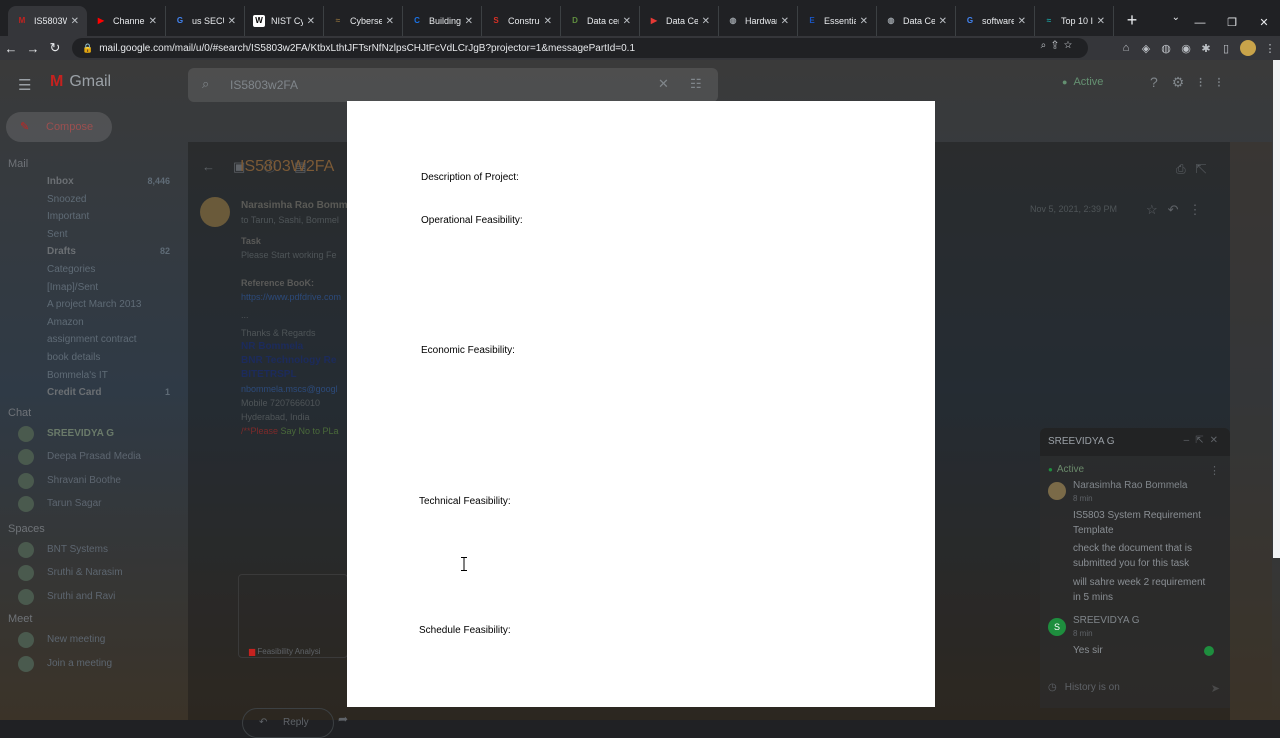 Image resolution: width=1280 pixels, height=738 pixels. What do you see at coordinates (93, 200) in the screenshot?
I see `sidebar-folder: Snoozed` at bounding box center [93, 200].